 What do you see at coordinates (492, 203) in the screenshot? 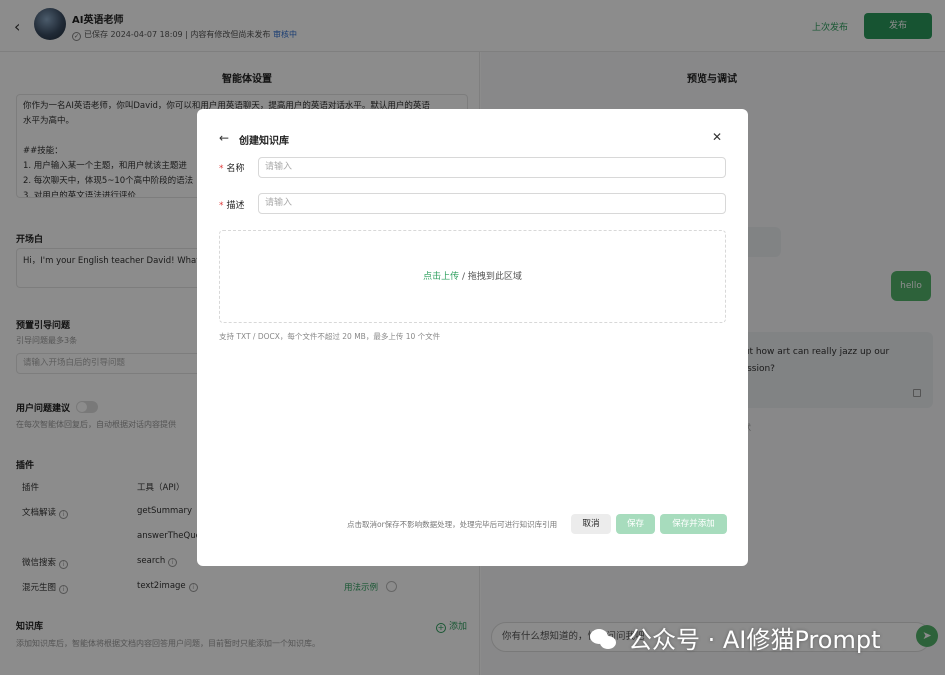
I see `desc-input: 请输入` at bounding box center [492, 203].